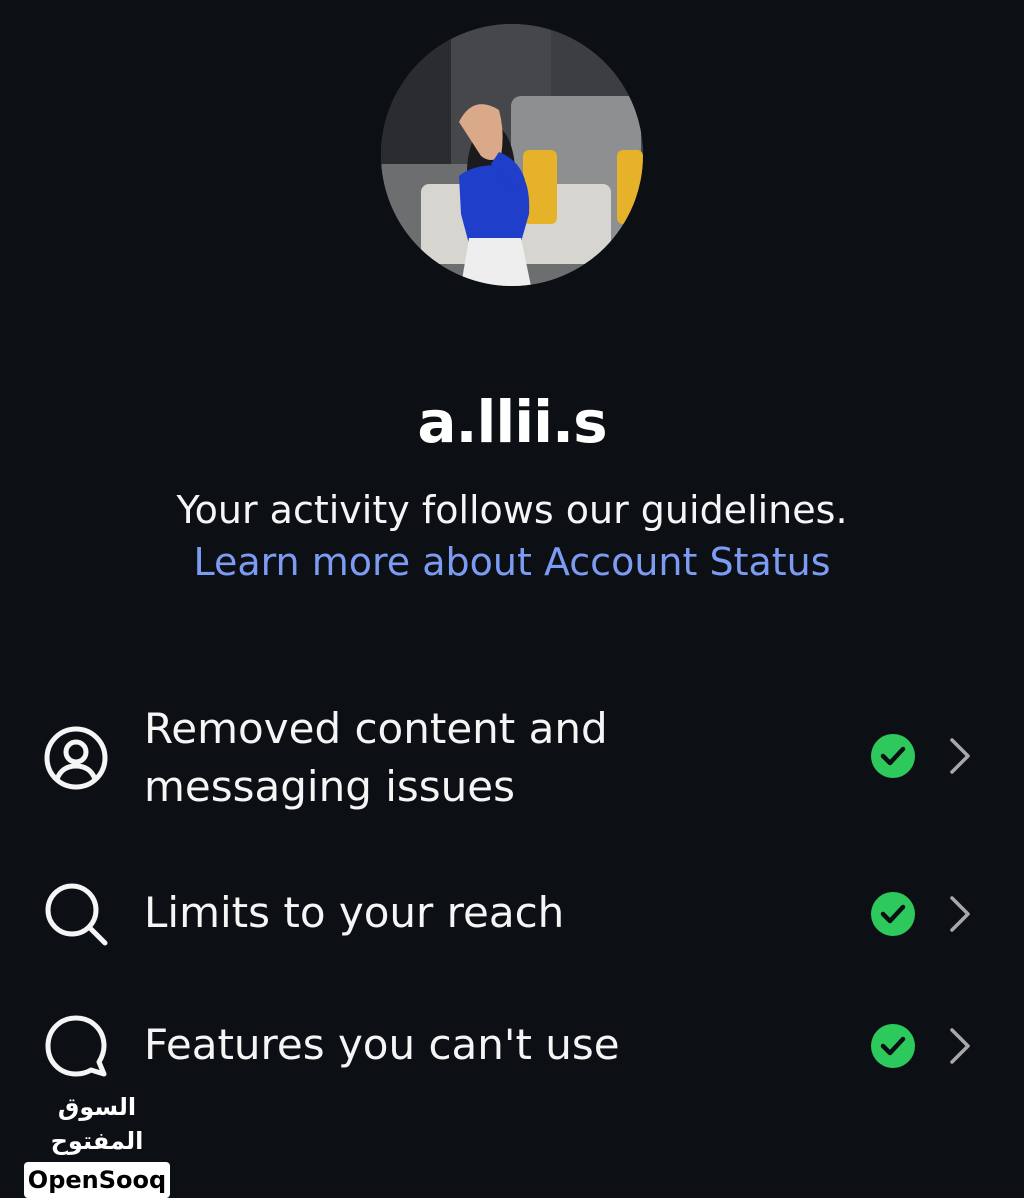 The image size is (1024, 1198). I want to click on list-item-features-cant-use: Features you can't use, so click(512, 1046).